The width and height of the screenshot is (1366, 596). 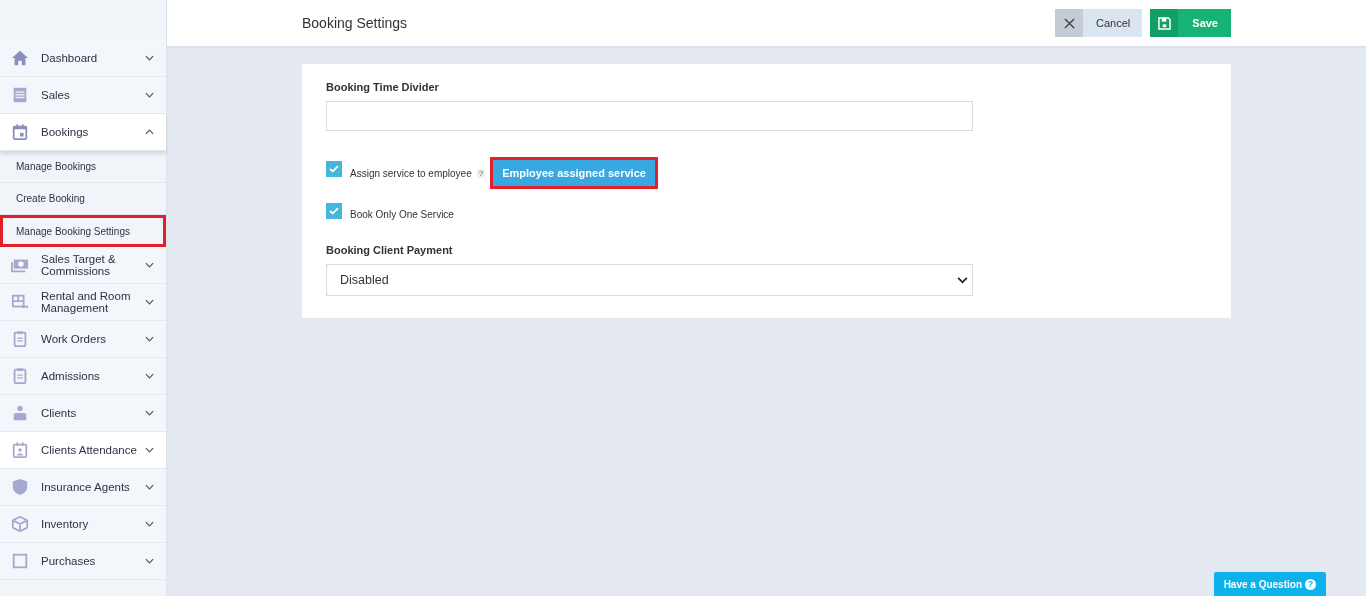 I want to click on submenu-item: Manage Booking Settings, so click(x=83, y=231).